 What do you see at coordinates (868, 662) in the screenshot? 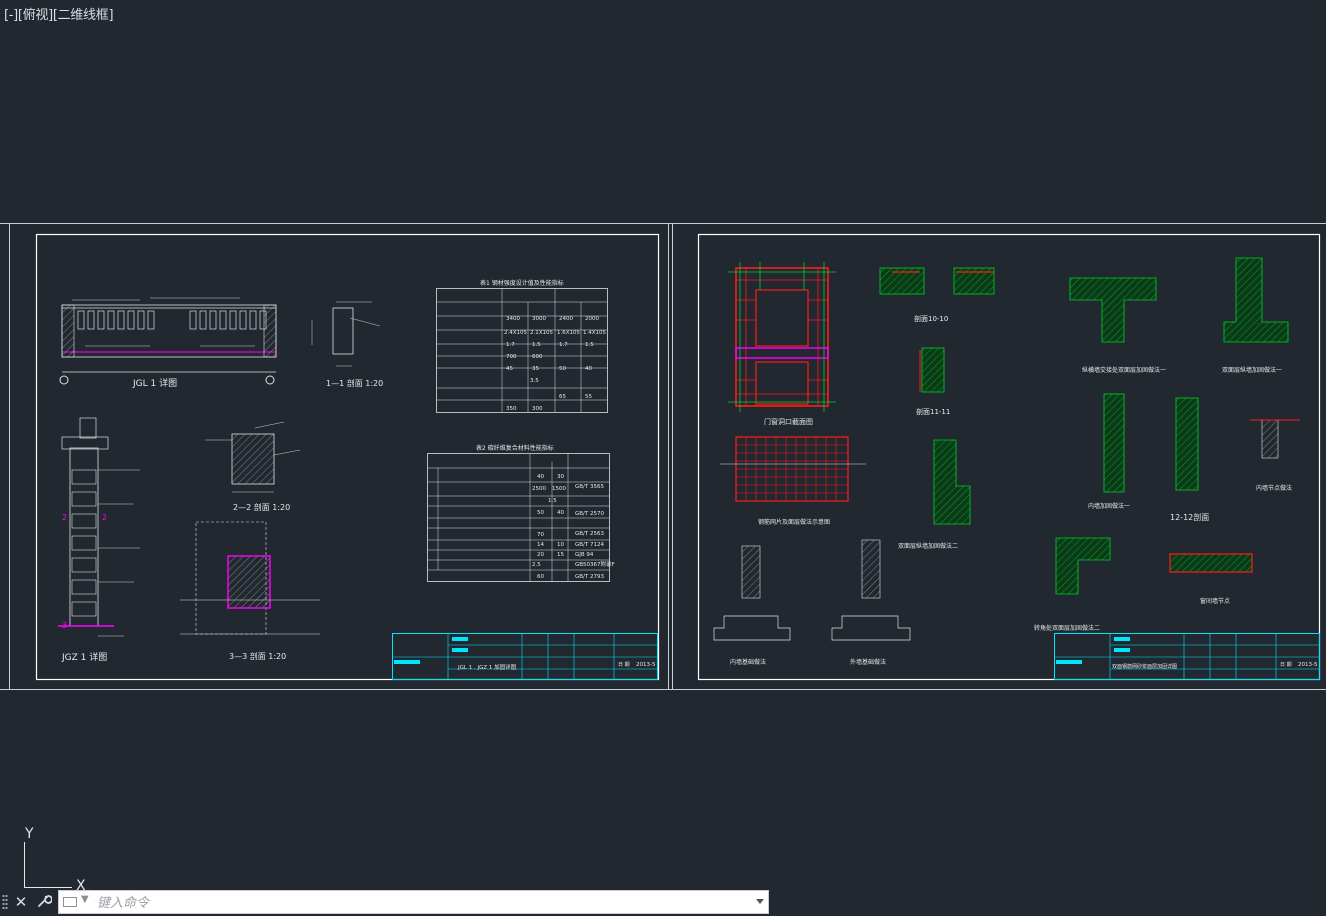
I see `outer-wall-foundation-title: 外墙基础做法` at bounding box center [868, 662].